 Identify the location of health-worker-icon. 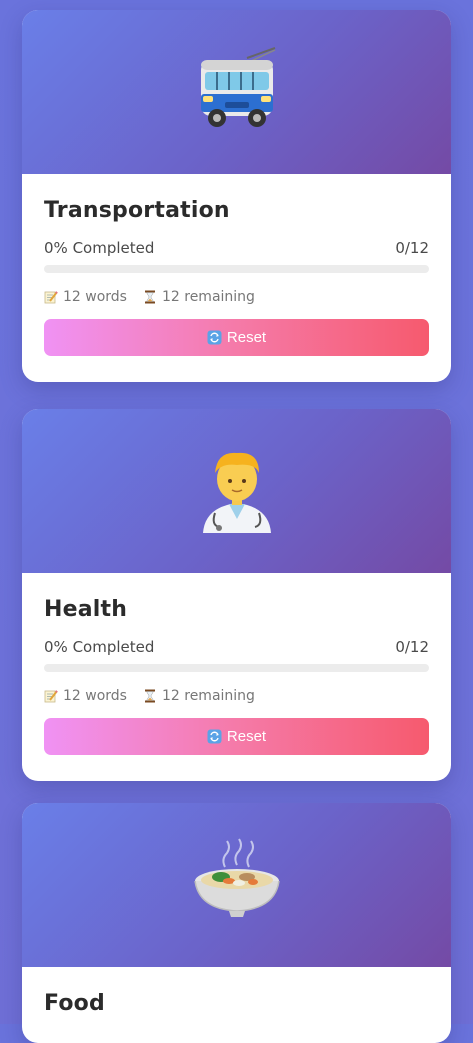
(236, 492).